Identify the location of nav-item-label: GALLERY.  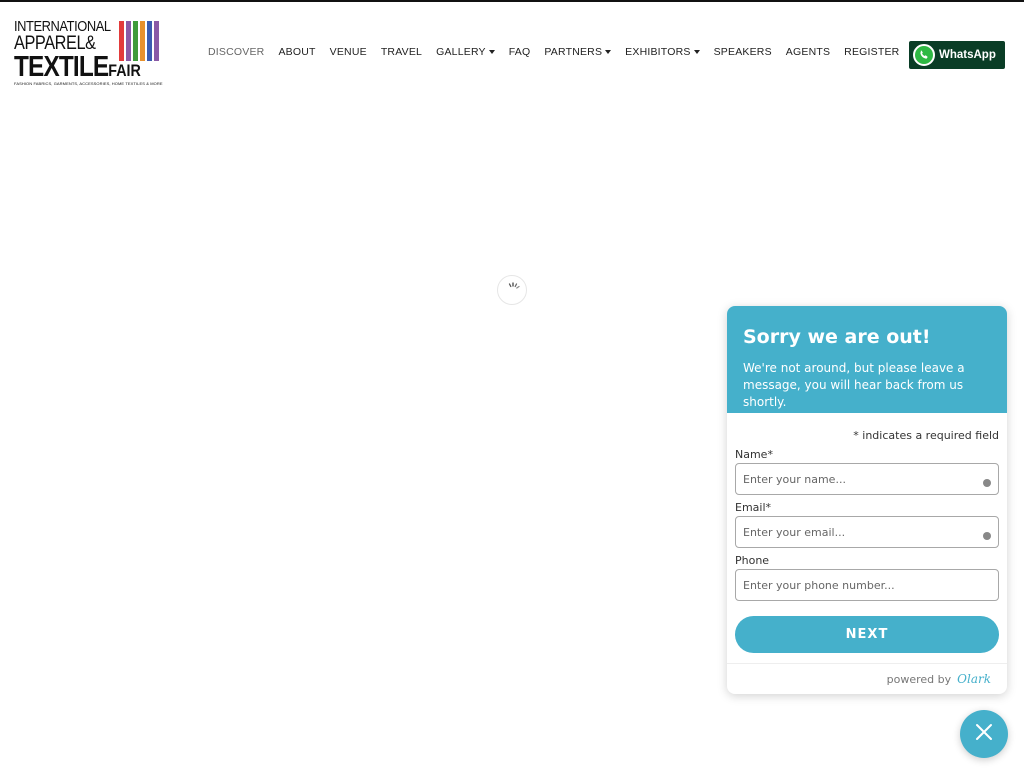
(461, 52).